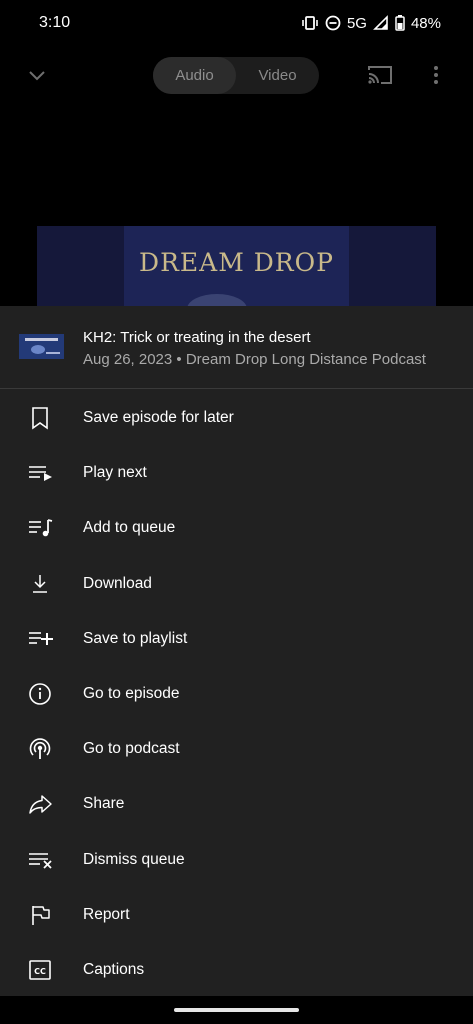 This screenshot has height=1024, width=473. What do you see at coordinates (114, 969) in the screenshot?
I see `menu-item-label: Captions` at bounding box center [114, 969].